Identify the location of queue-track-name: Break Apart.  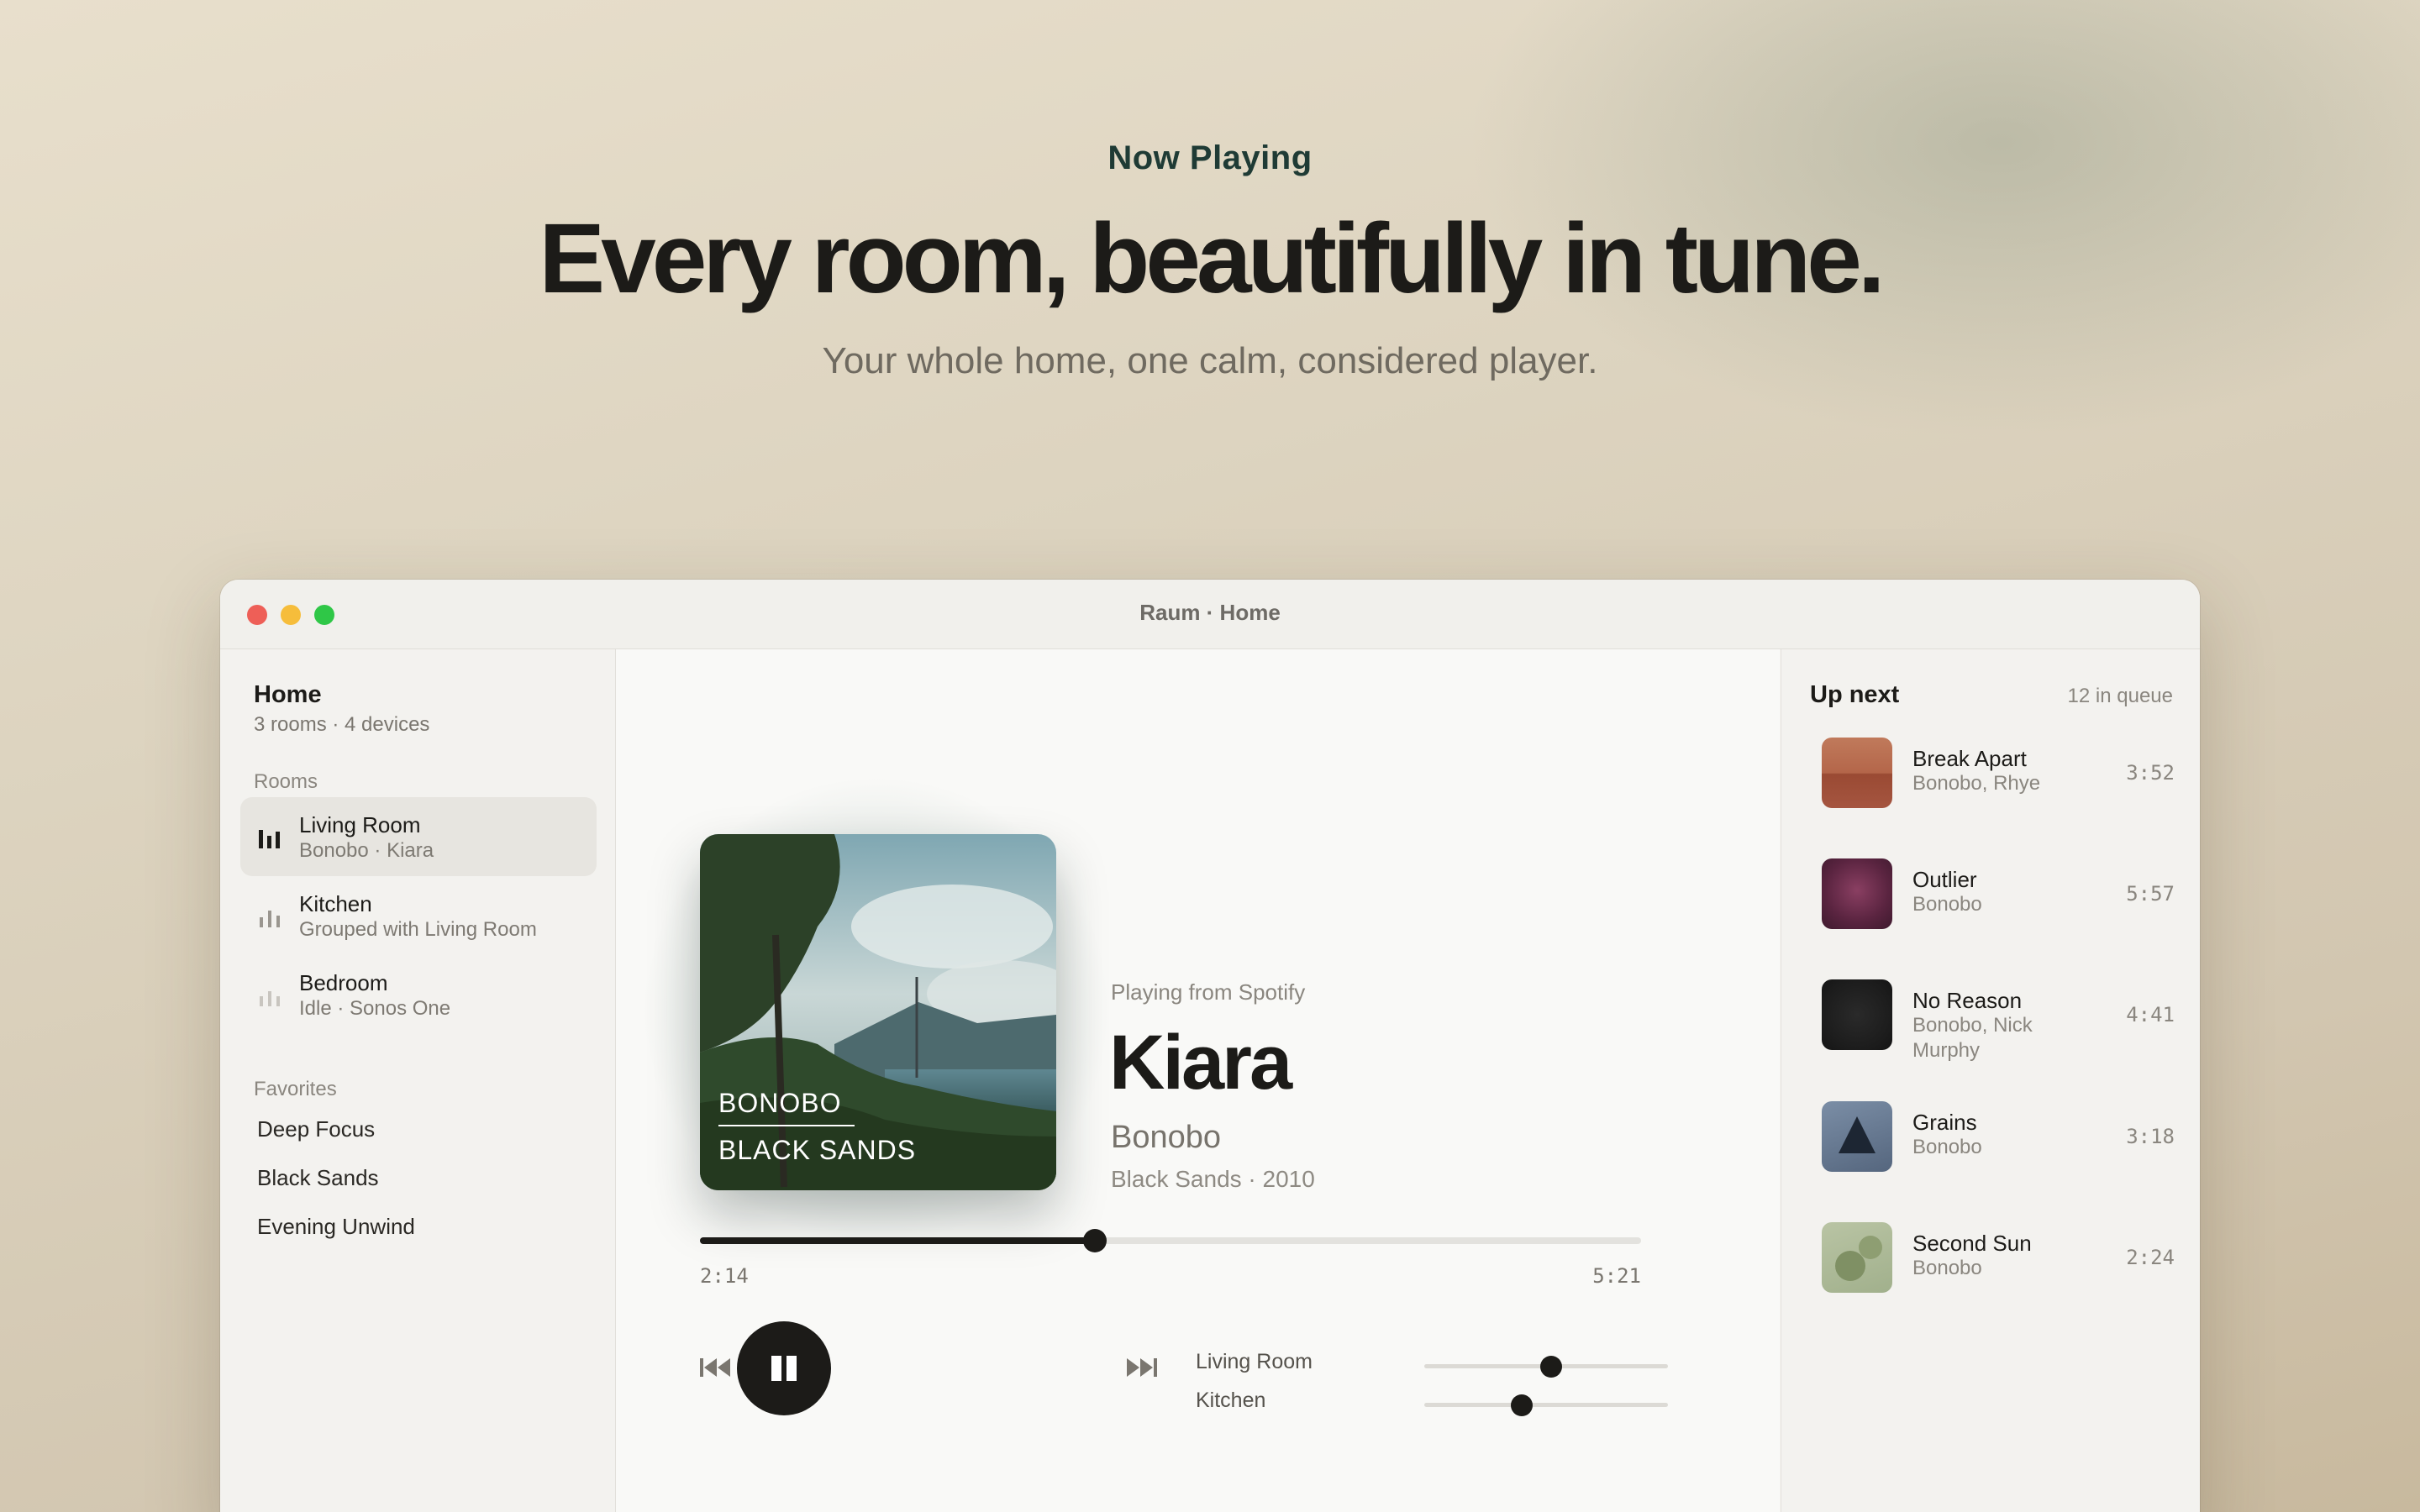
(1970, 758).